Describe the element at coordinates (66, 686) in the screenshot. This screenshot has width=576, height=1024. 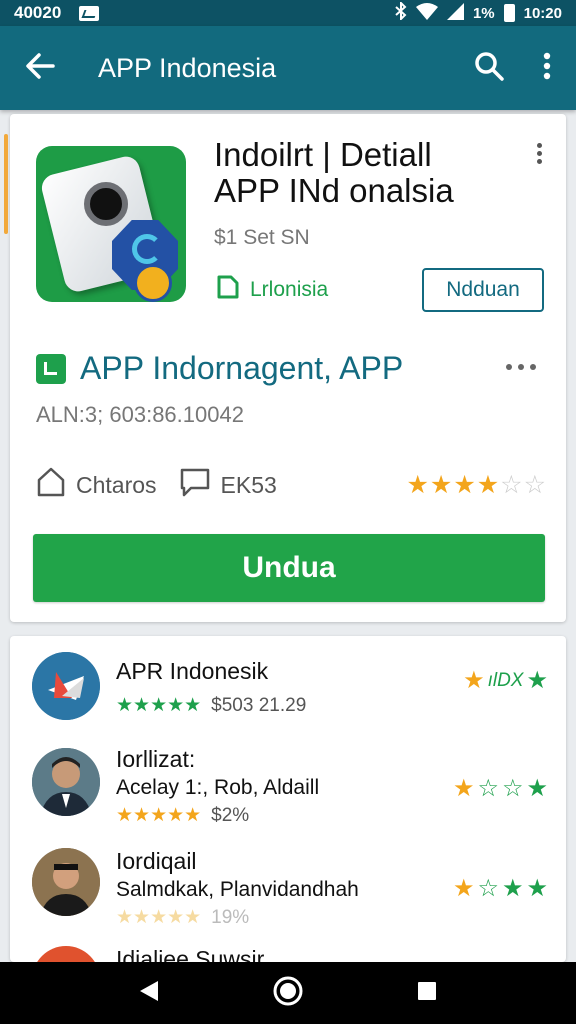
I see `paper-plane-avatar` at that location.